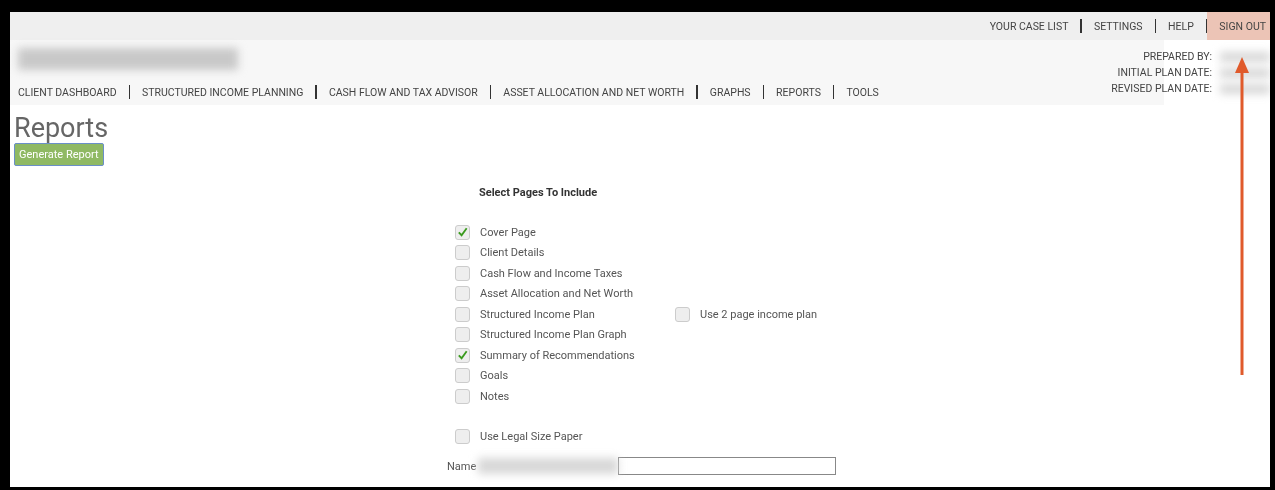  I want to click on name-field, so click(727, 466).